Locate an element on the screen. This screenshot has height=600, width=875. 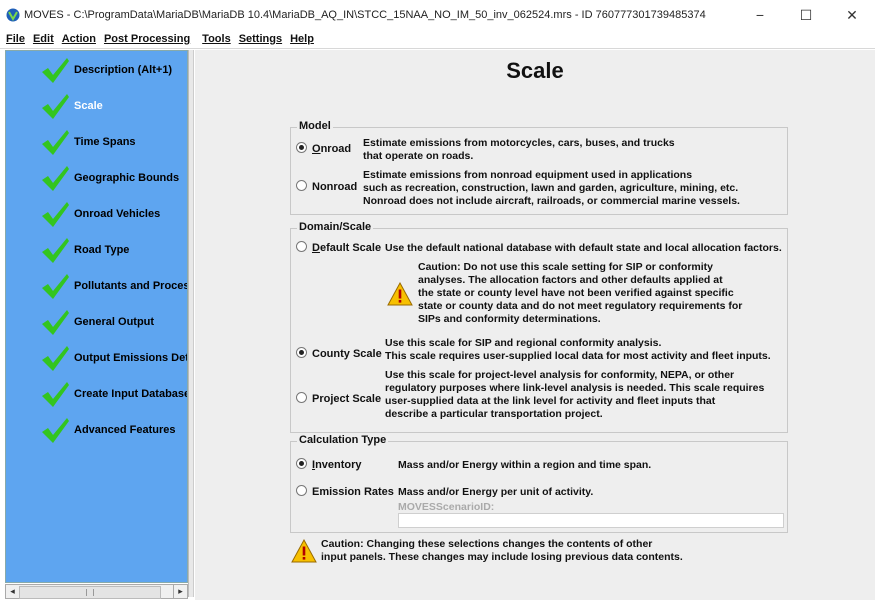
nonroad-radio is located at coordinates (301, 185).